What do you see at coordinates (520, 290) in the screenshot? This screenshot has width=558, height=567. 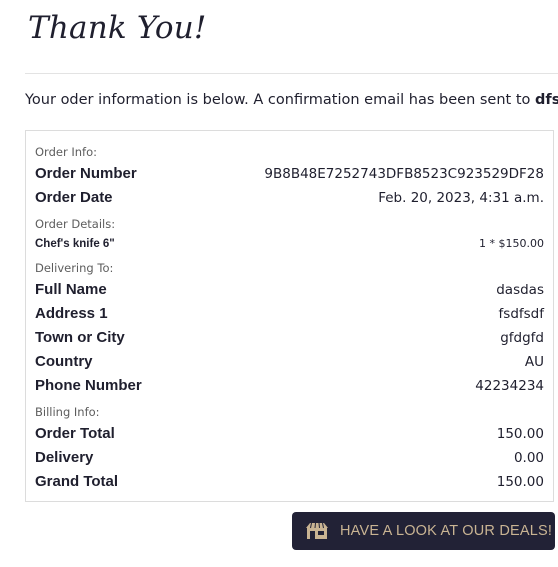 I see `full-name-value: dasdas` at bounding box center [520, 290].